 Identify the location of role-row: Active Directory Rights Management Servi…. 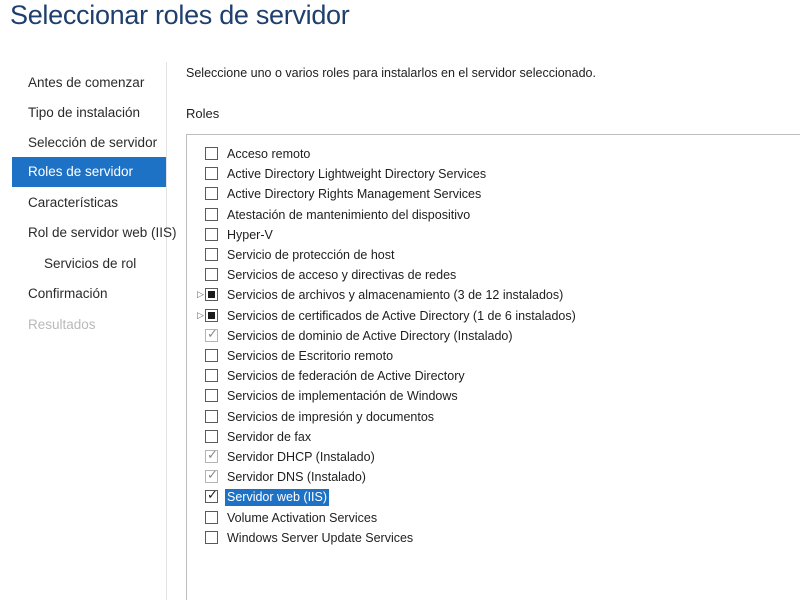
(493, 194).